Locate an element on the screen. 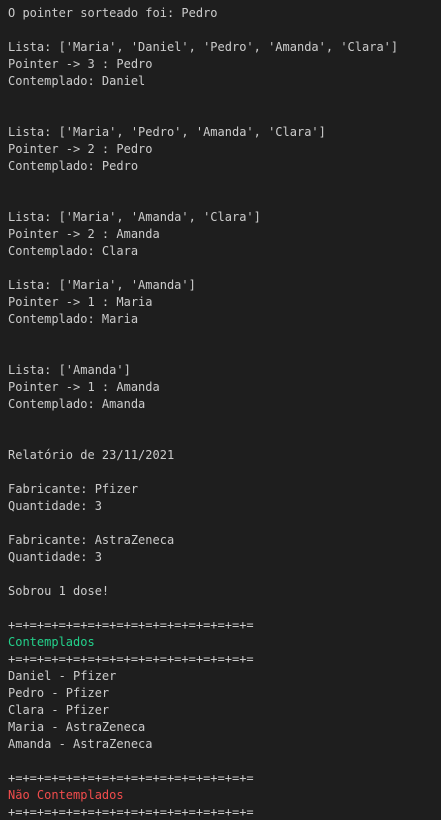  line-4: Pointer -> 3 : Pedro is located at coordinates (80, 64).